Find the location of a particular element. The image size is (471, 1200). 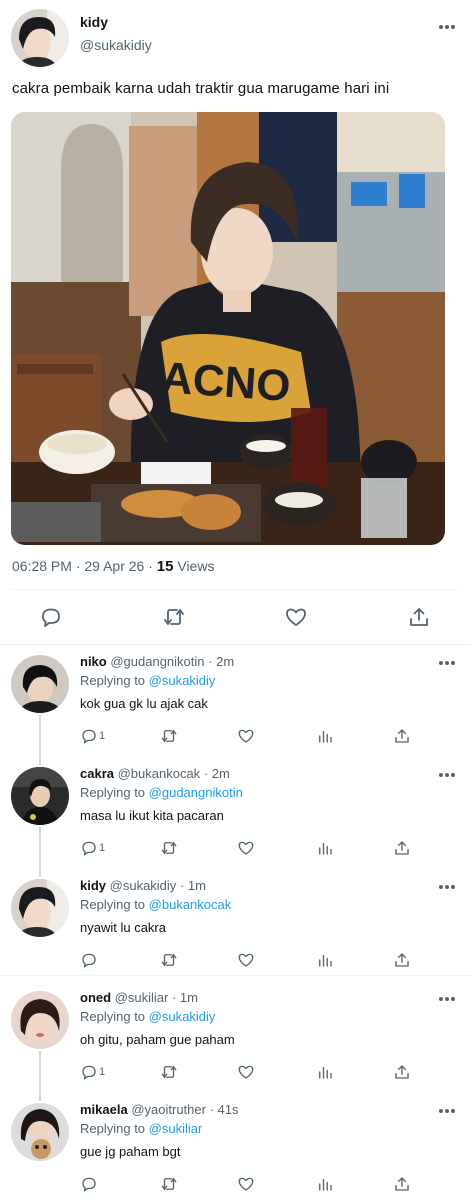

reply-author-handle: @bukankocak is located at coordinates (159, 773).